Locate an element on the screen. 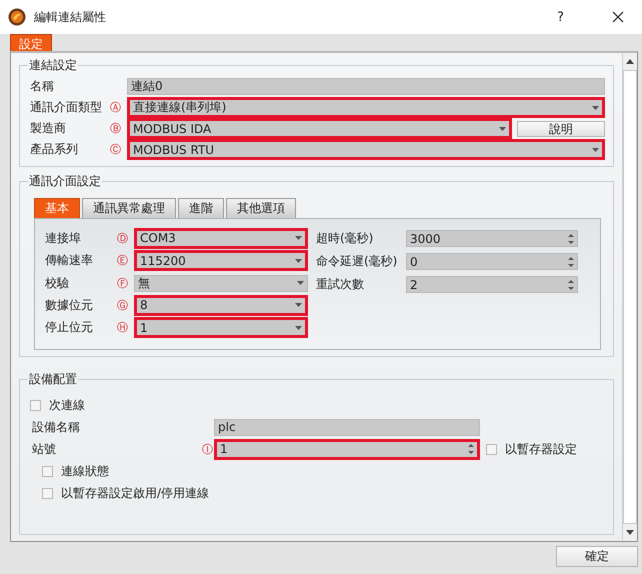  dropdown-field: 直接連線(串列埠) is located at coordinates (366, 107).